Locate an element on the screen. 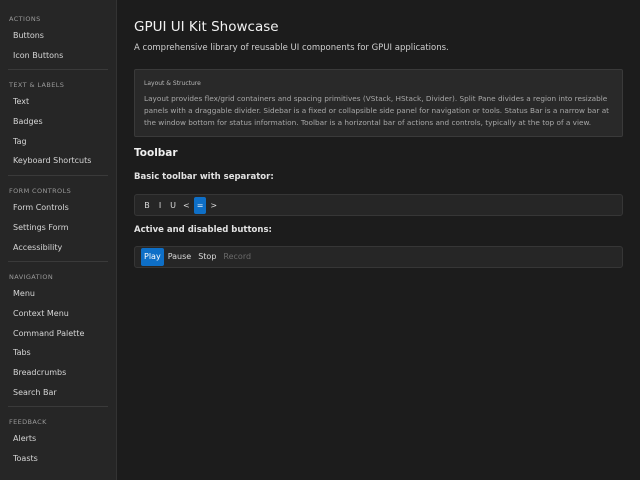  states-toolbar-label: Active and disabled buttons: is located at coordinates (203, 230).